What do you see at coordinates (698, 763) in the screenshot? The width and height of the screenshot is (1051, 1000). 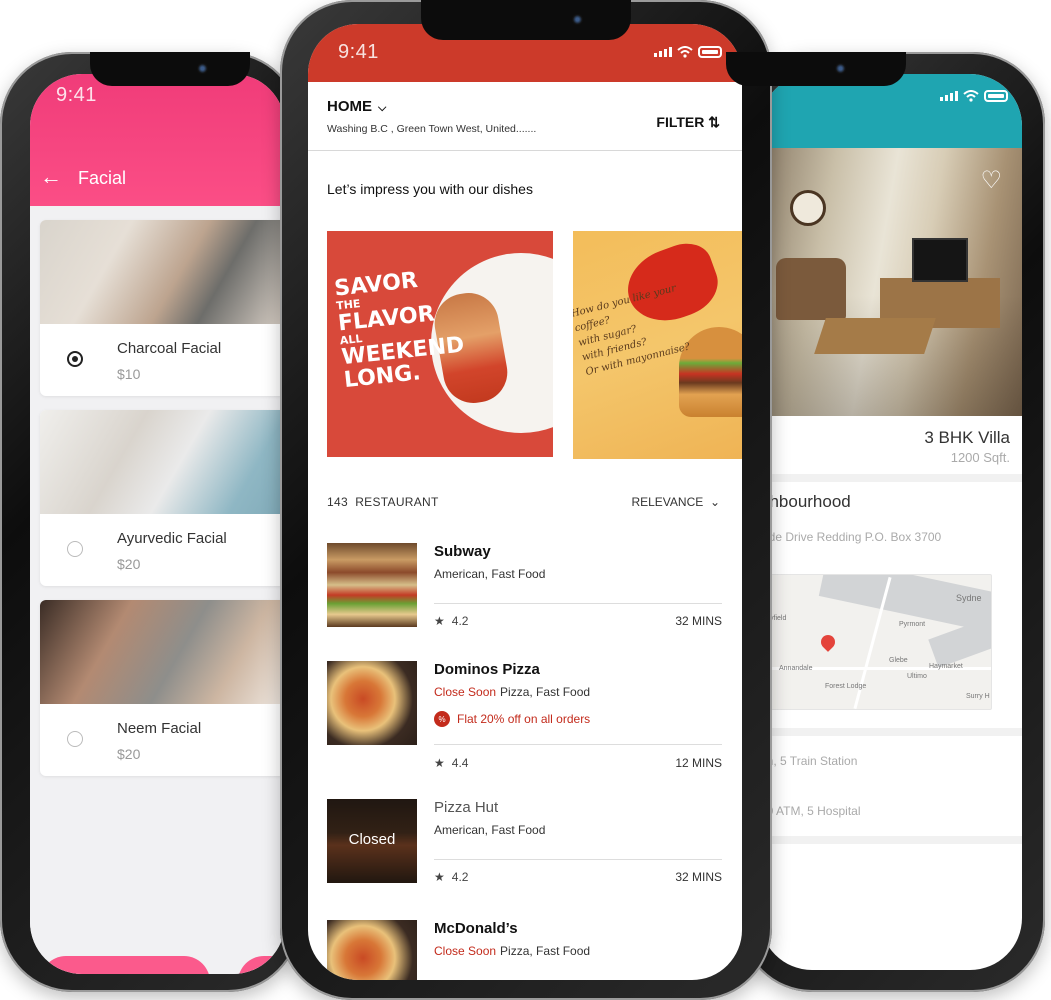 I see `delivery-time: 12 MINS` at bounding box center [698, 763].